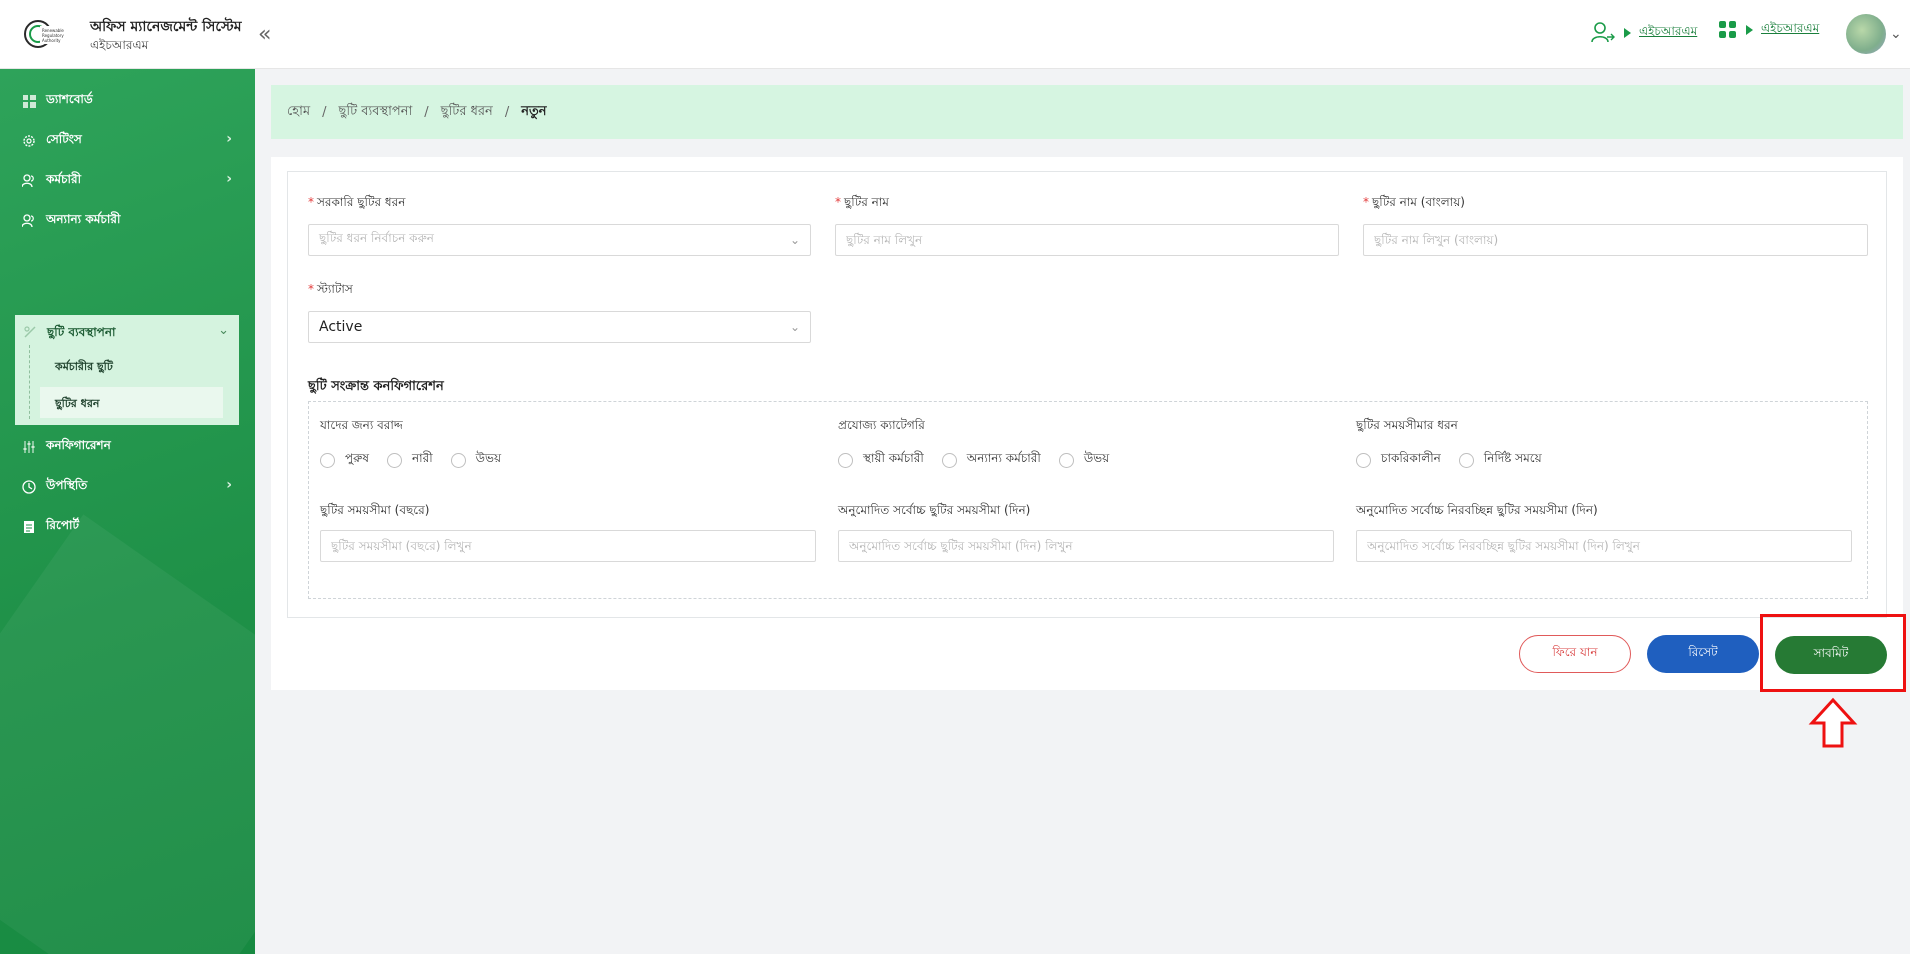 This screenshot has width=1910, height=954. I want to click on avatar, so click(1866, 34).